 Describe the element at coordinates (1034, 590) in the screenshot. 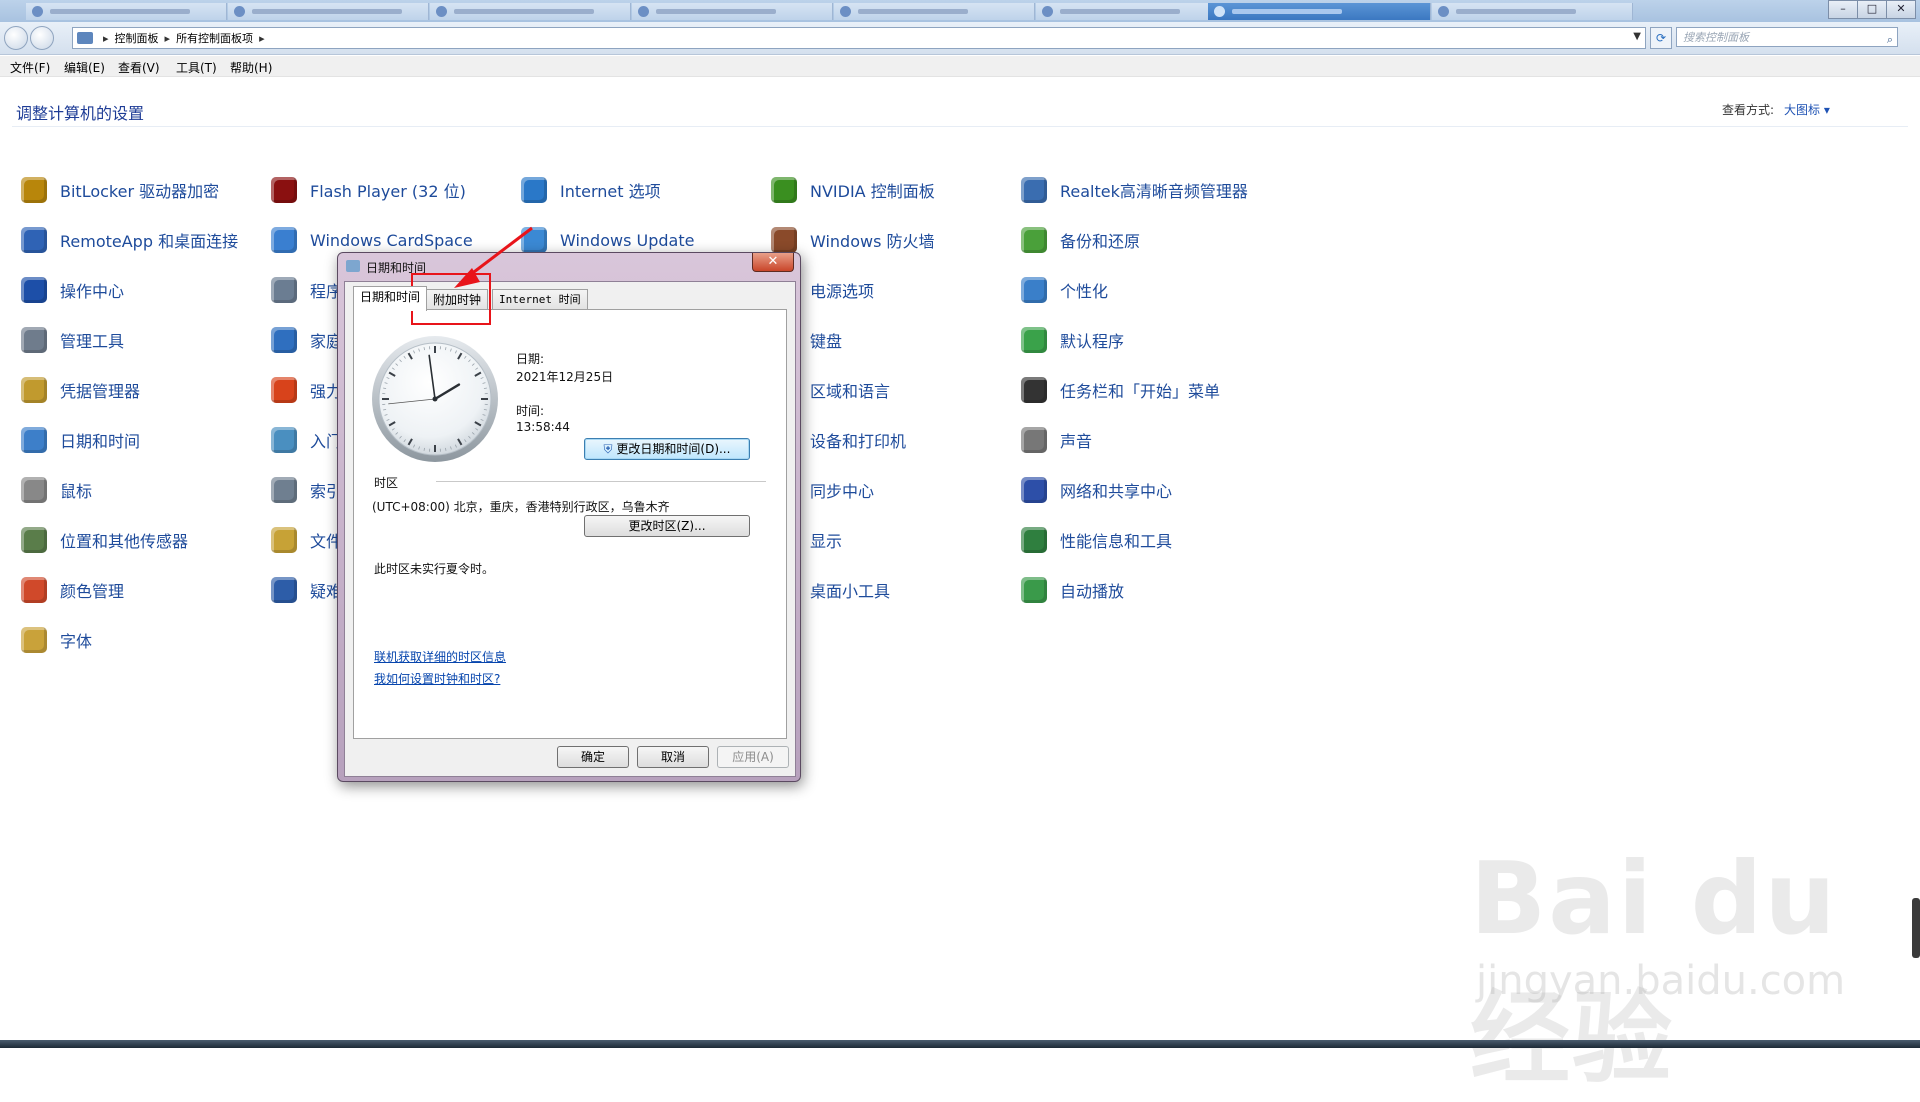

I see `autoplay-icon` at that location.